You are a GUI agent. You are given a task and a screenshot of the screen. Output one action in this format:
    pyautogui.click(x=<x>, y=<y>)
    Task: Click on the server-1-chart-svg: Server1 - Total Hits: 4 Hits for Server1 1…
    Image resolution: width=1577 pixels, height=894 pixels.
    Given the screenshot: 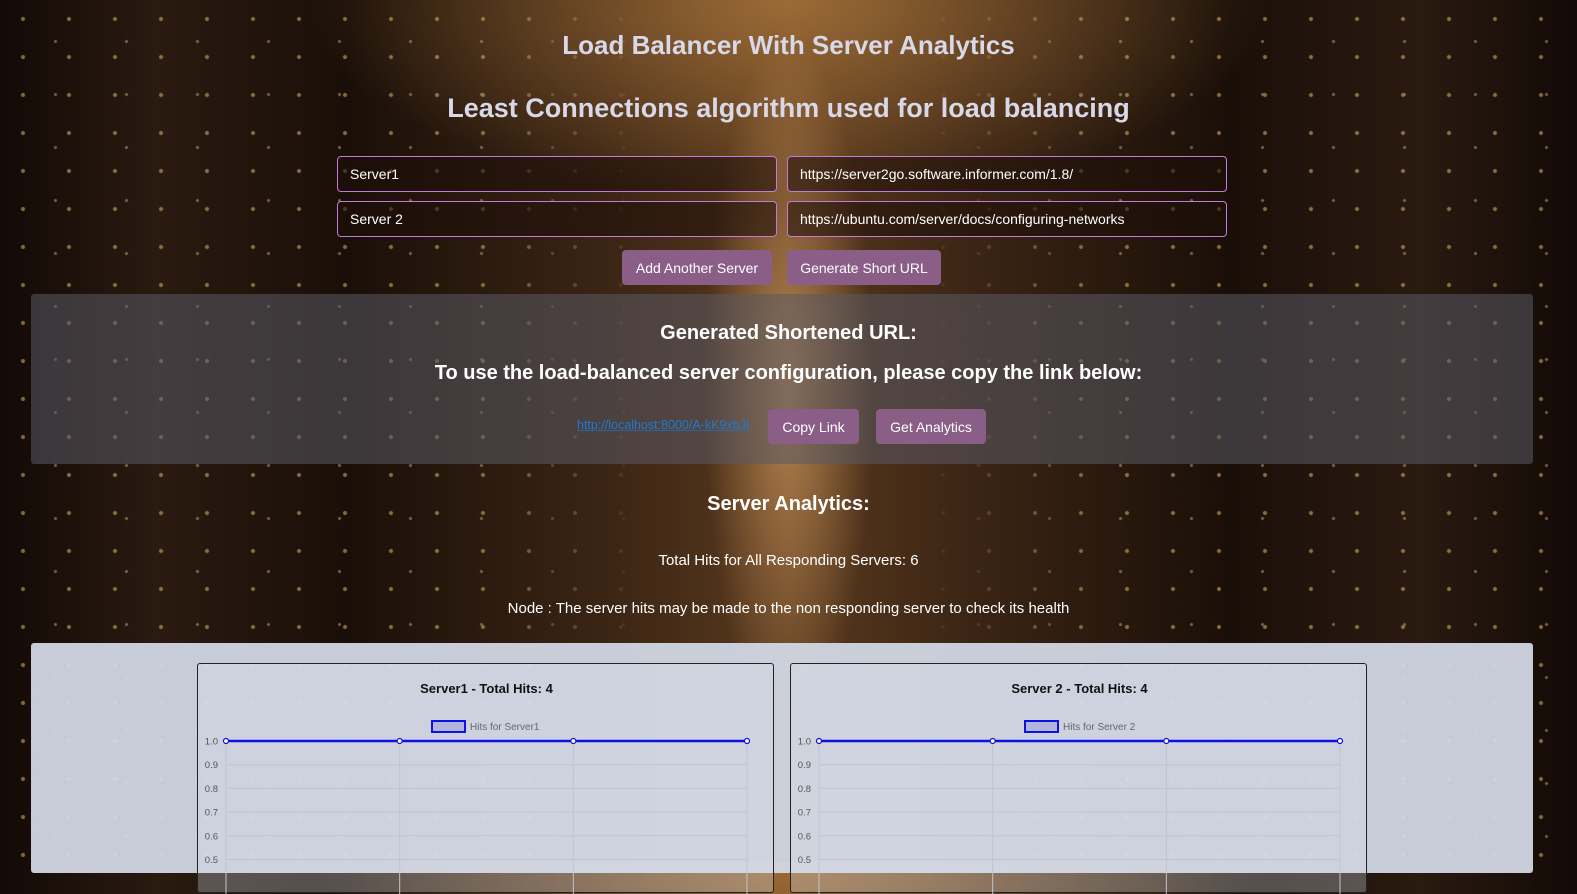 What is the action you would take?
    pyautogui.click(x=478, y=787)
    